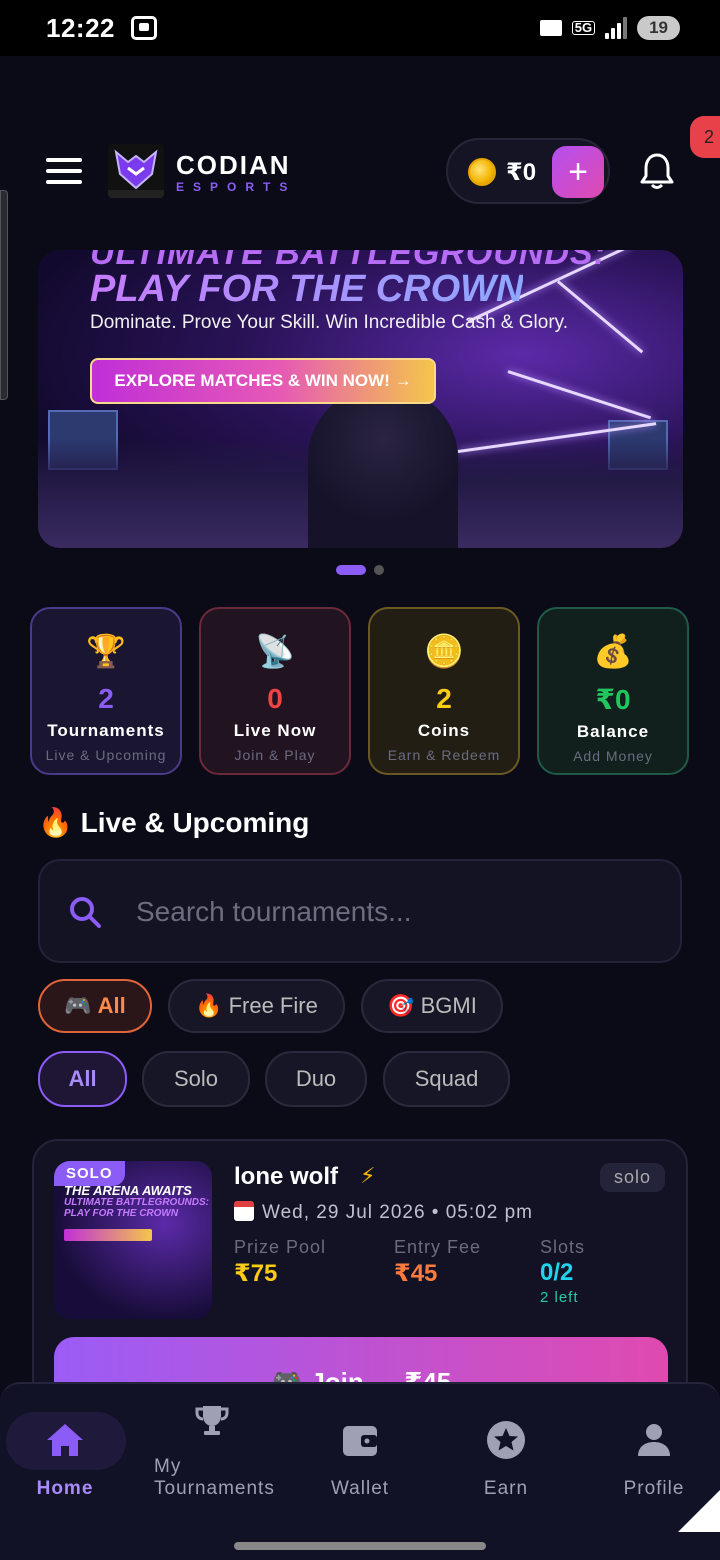 This screenshot has width=720, height=1560. Describe the element at coordinates (444, 730) in the screenshot. I see `stat-title: Coins` at that location.